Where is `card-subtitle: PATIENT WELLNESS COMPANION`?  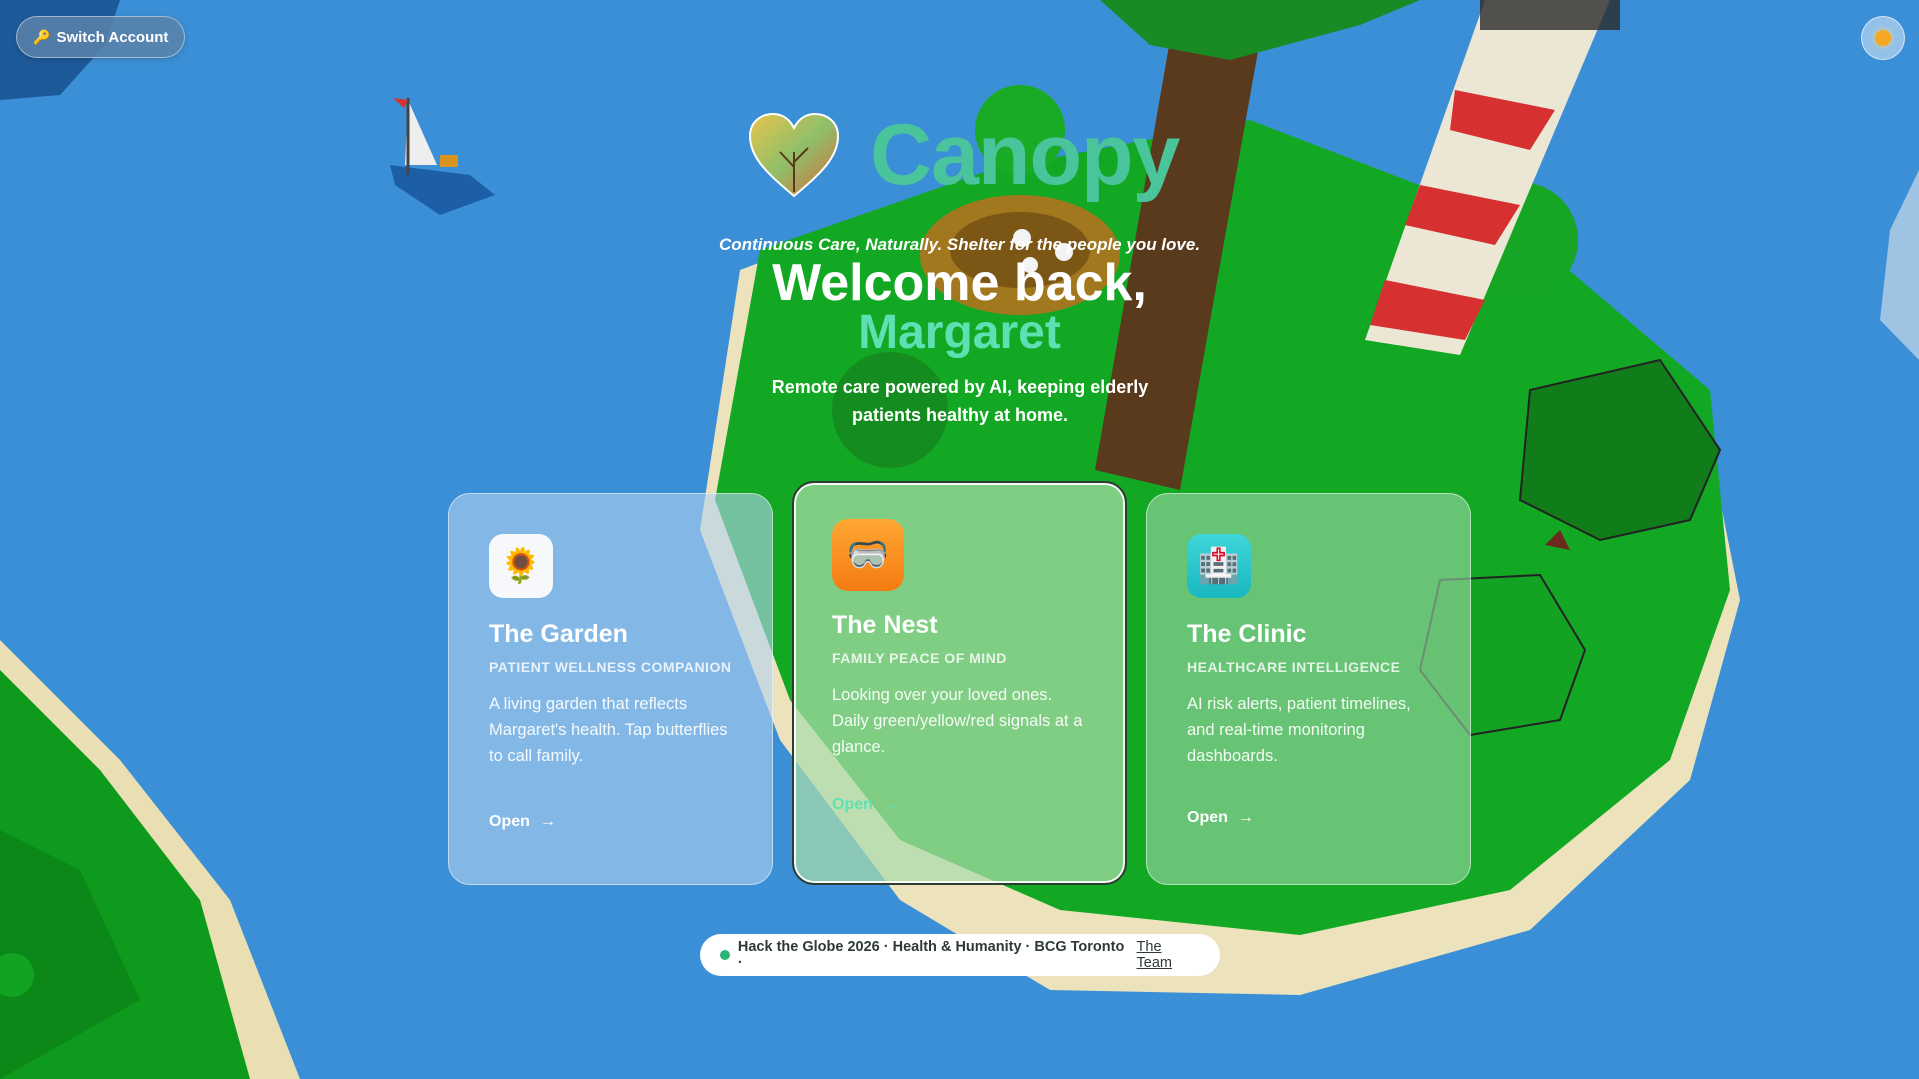 card-subtitle: PATIENT WELLNESS COMPANION is located at coordinates (610, 667).